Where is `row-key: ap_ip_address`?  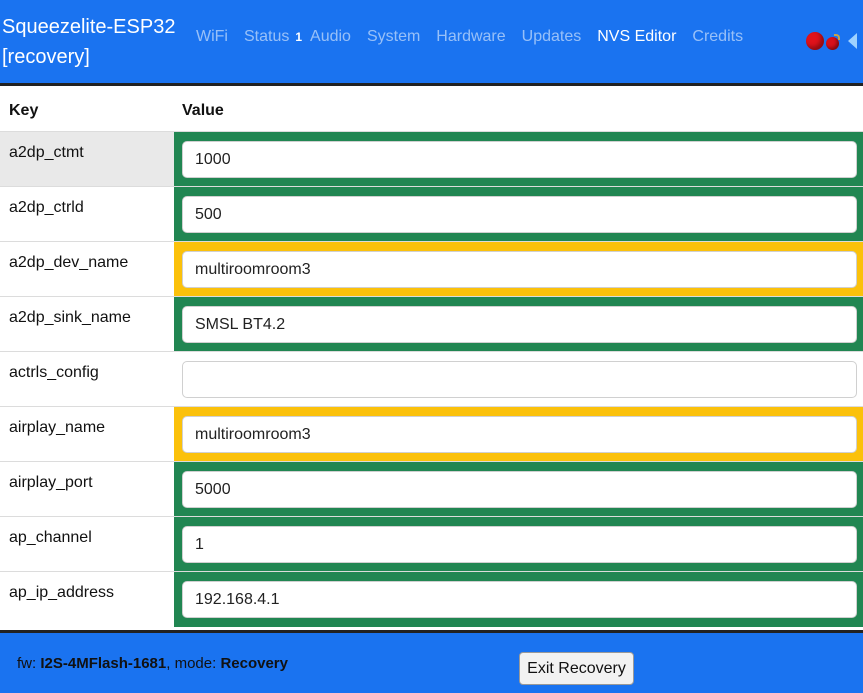
row-key: ap_ip_address is located at coordinates (87, 599).